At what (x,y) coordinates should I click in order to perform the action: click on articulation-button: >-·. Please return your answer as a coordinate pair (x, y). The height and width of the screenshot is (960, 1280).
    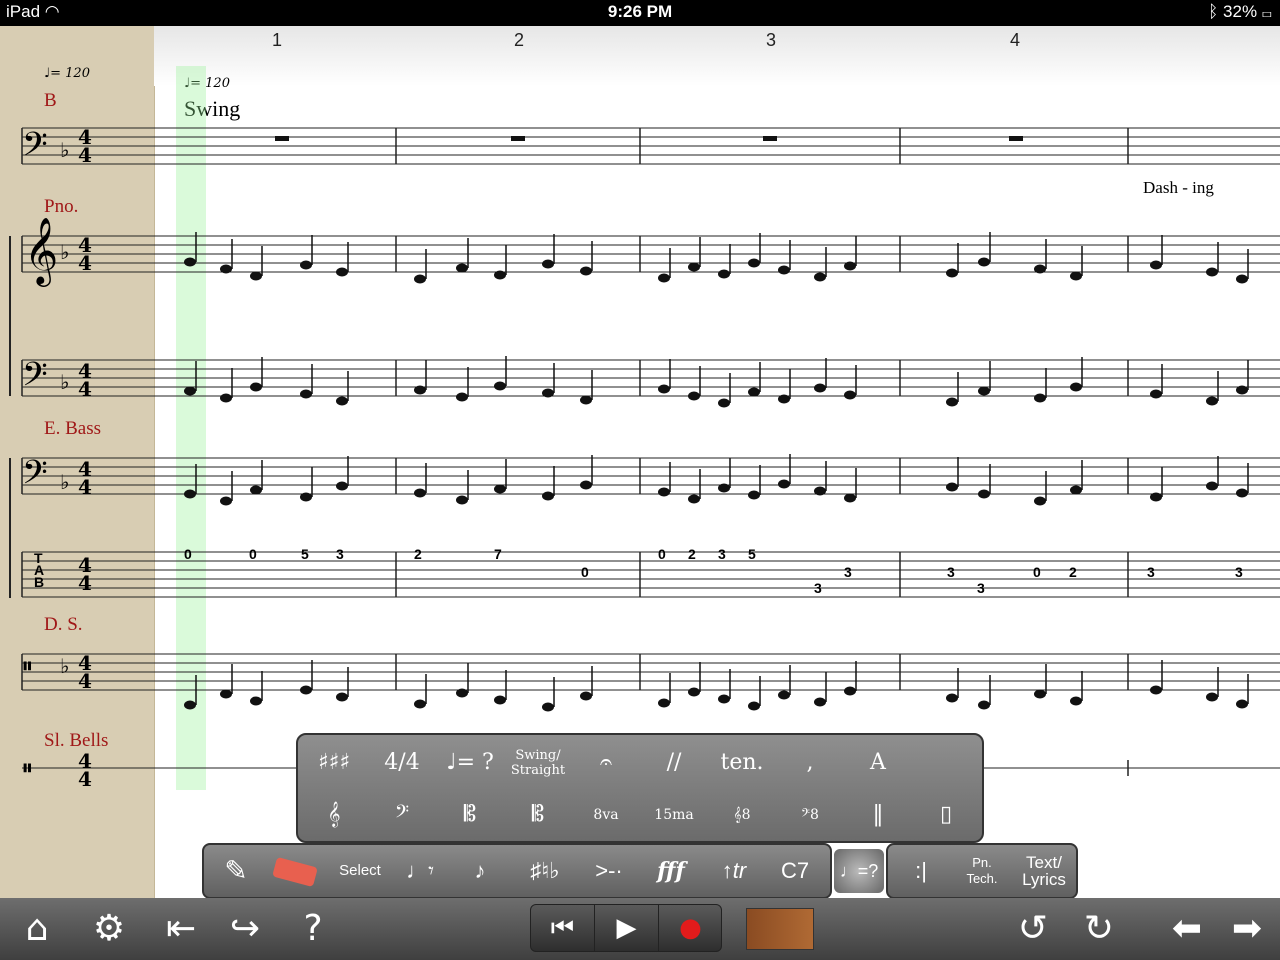
    Looking at the image, I should click on (609, 871).